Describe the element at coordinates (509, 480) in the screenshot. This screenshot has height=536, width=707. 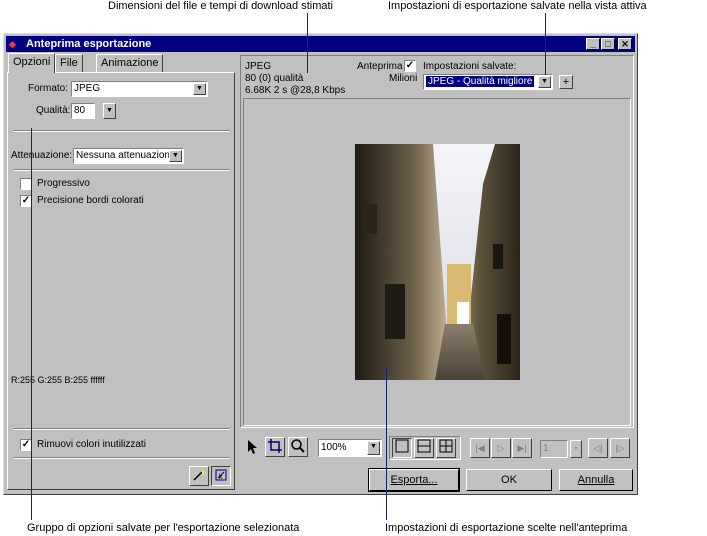
I see `ok-button: OK` at that location.